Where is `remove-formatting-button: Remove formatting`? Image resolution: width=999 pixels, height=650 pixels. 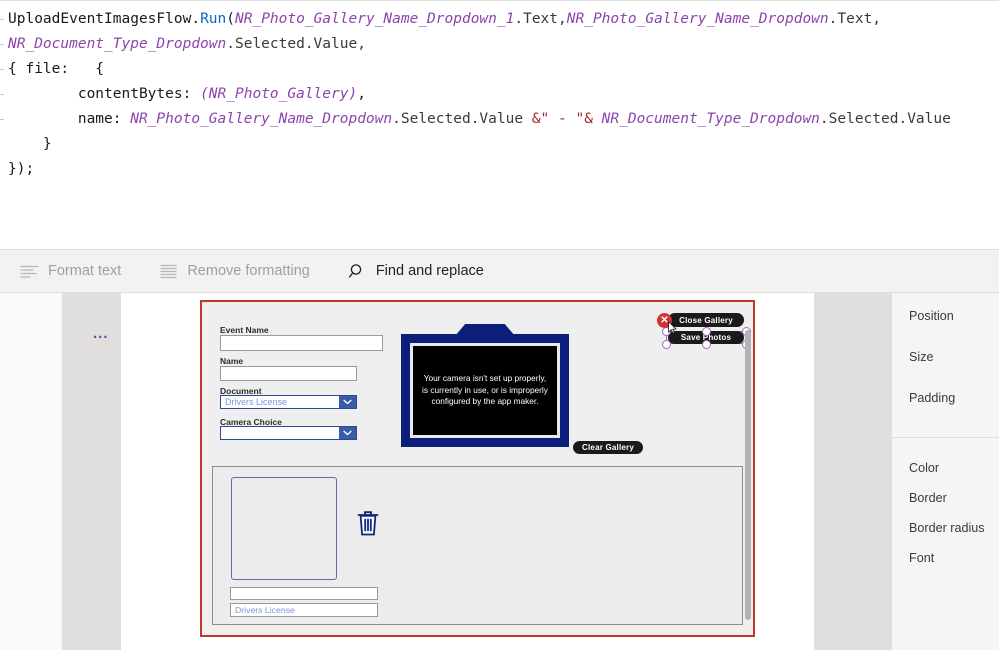 remove-formatting-button: Remove formatting is located at coordinates (234, 271).